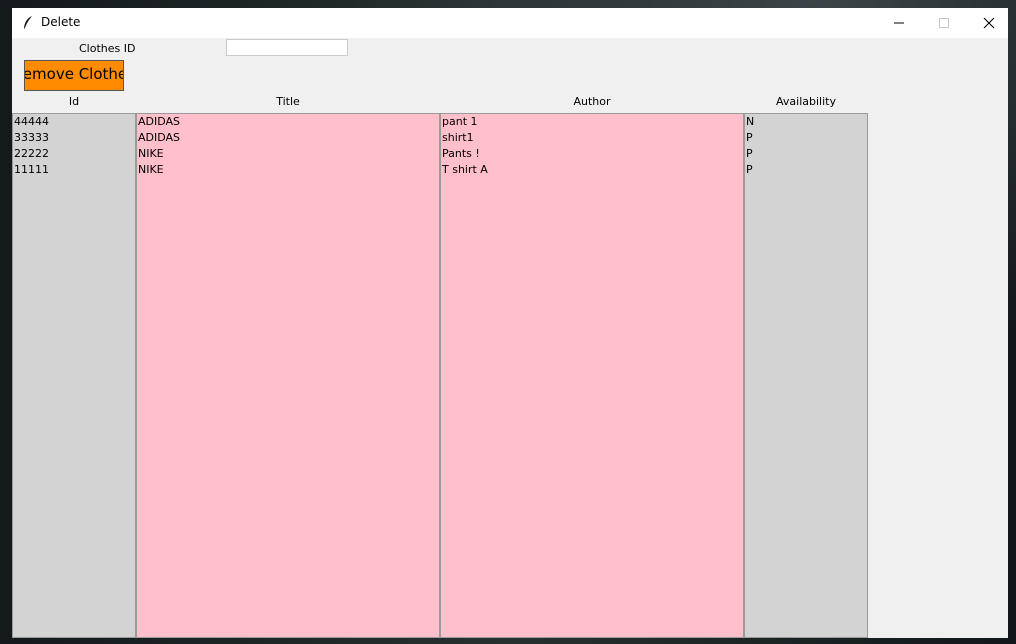 The image size is (1016, 644). What do you see at coordinates (287, 47) in the screenshot?
I see `clothes-id-input` at bounding box center [287, 47].